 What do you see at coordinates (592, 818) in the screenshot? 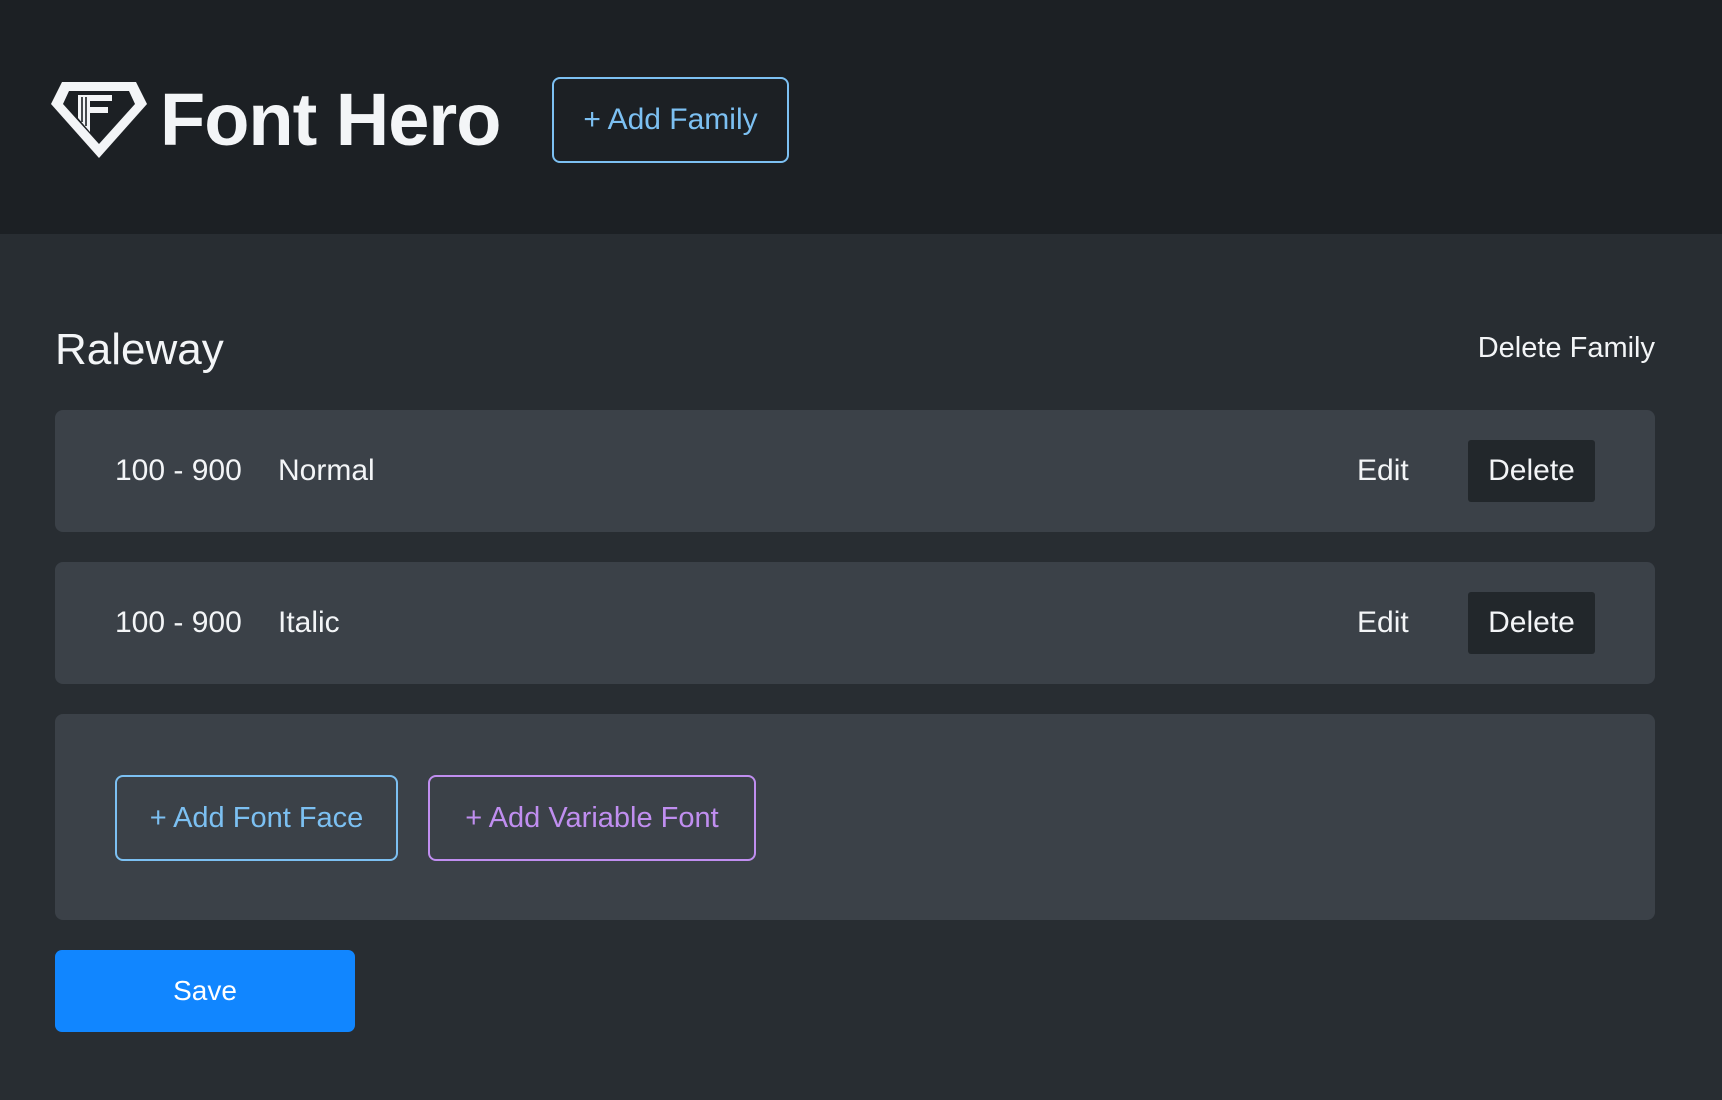
I see `add-variable-font-button: + Add Variable Font` at bounding box center [592, 818].